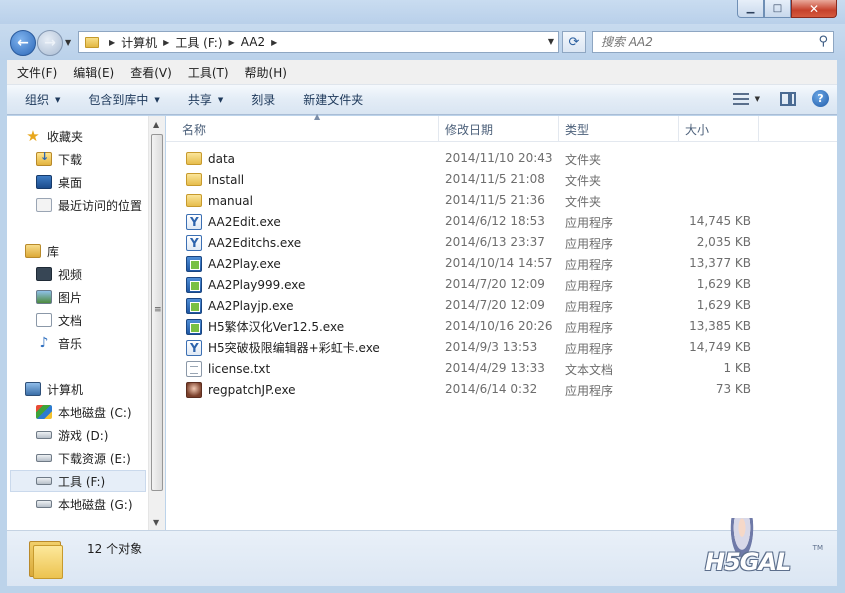  Describe the element at coordinates (44, 297) in the screenshot. I see `pictures-icon` at that location.